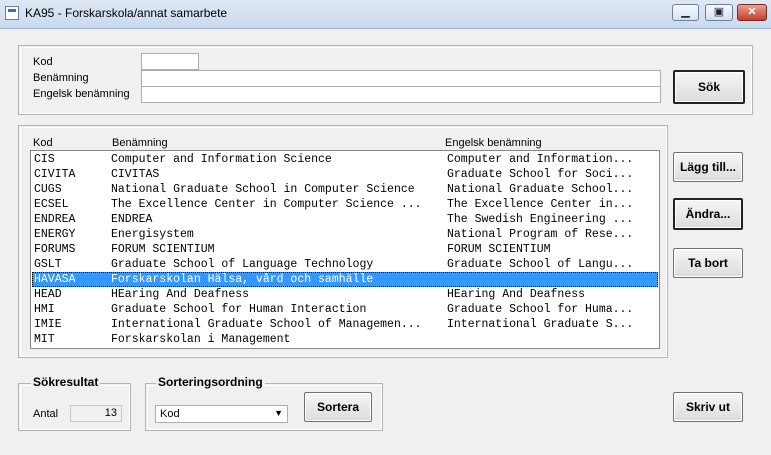  Describe the element at coordinates (44, 309) in the screenshot. I see `list-cell-kod: HMI` at that location.